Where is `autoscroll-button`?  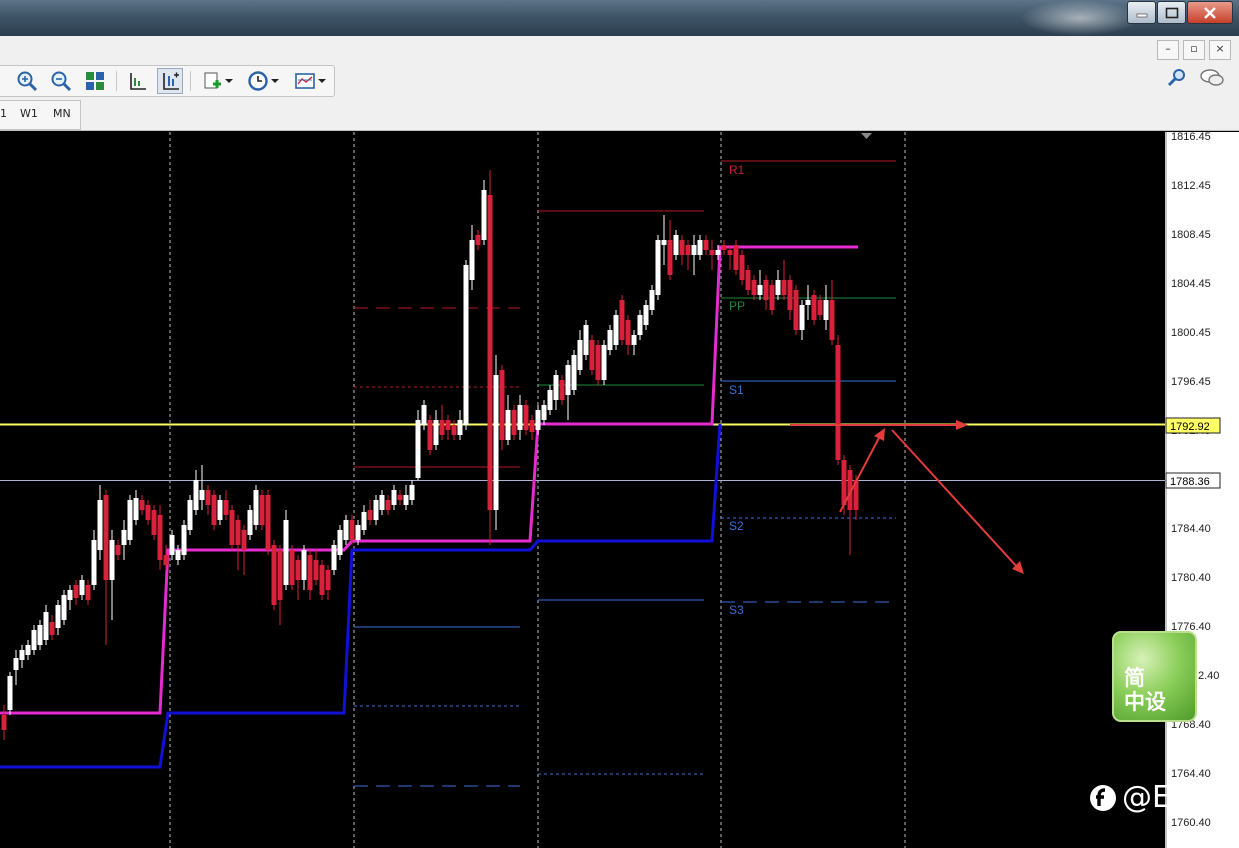
autoscroll-button is located at coordinates (170, 81).